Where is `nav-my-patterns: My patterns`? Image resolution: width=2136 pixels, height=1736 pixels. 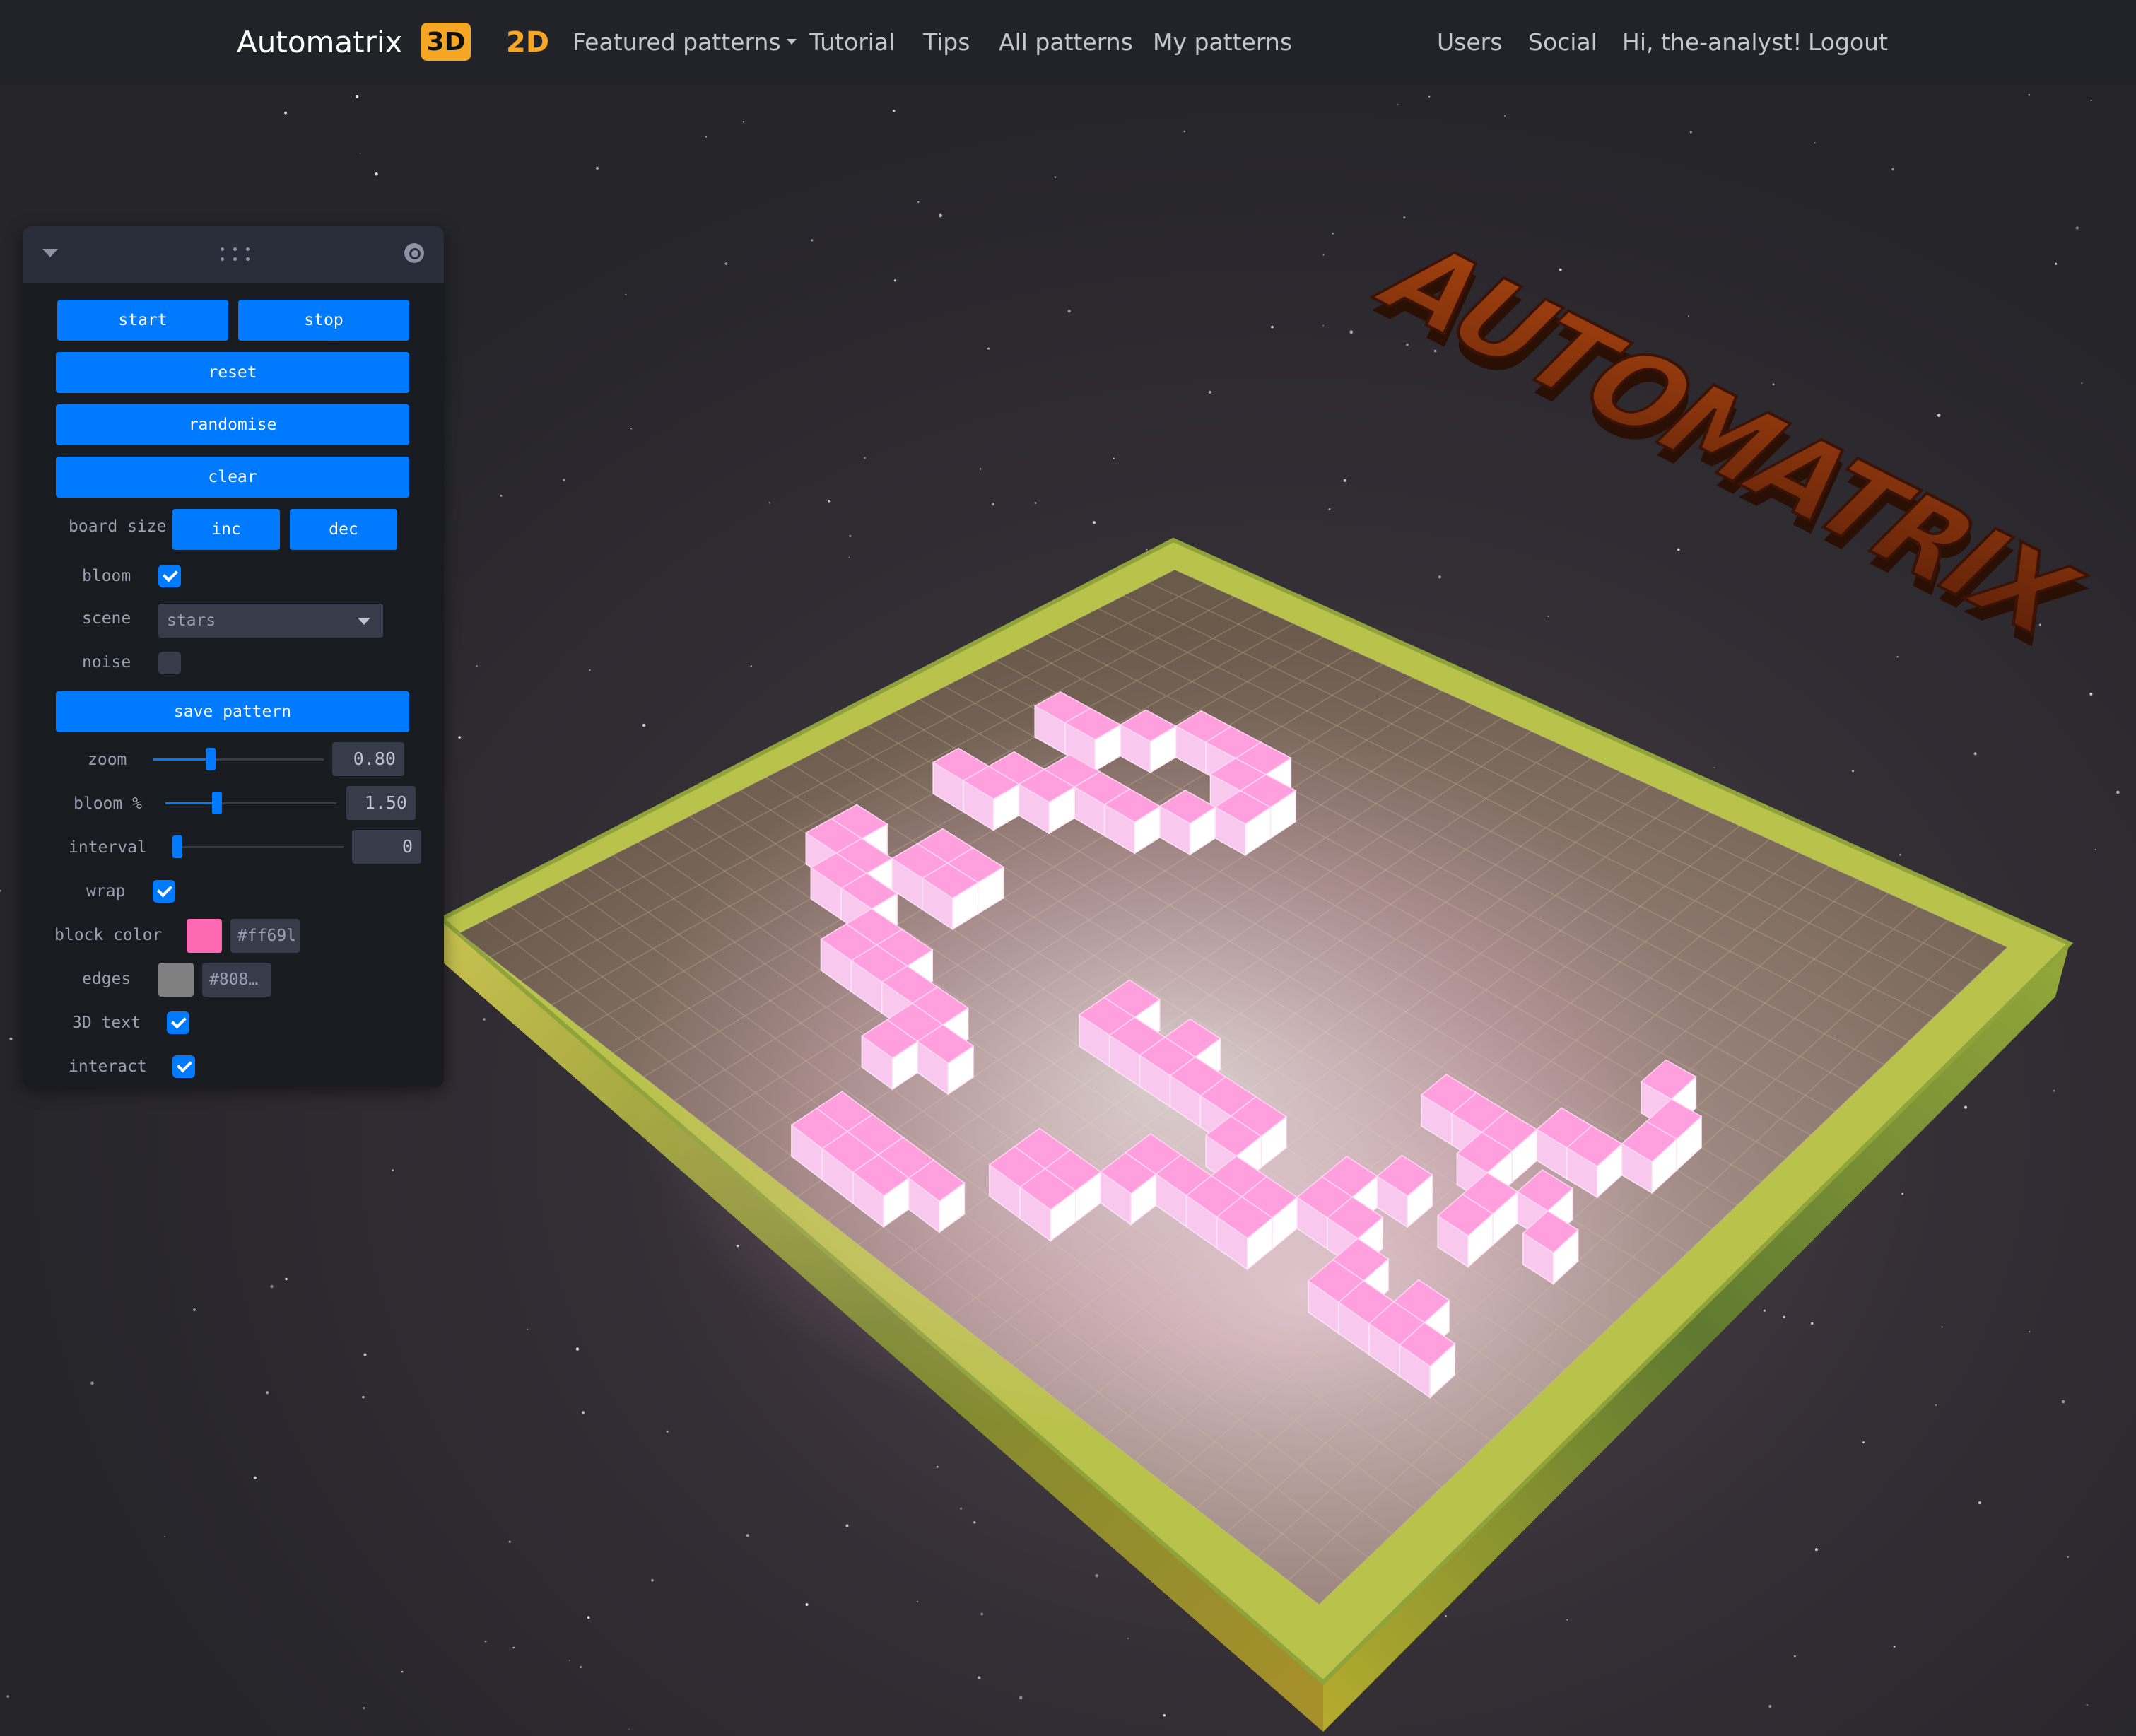 nav-my-patterns: My patterns is located at coordinates (1222, 42).